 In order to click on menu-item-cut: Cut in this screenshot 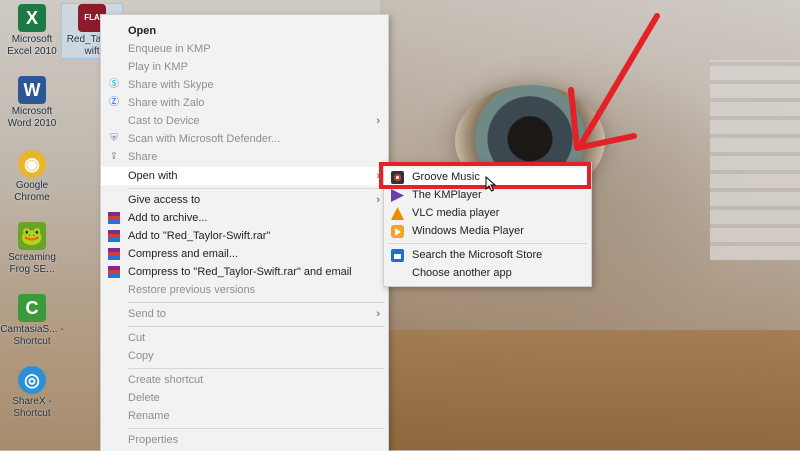, I will do `click(244, 338)`.